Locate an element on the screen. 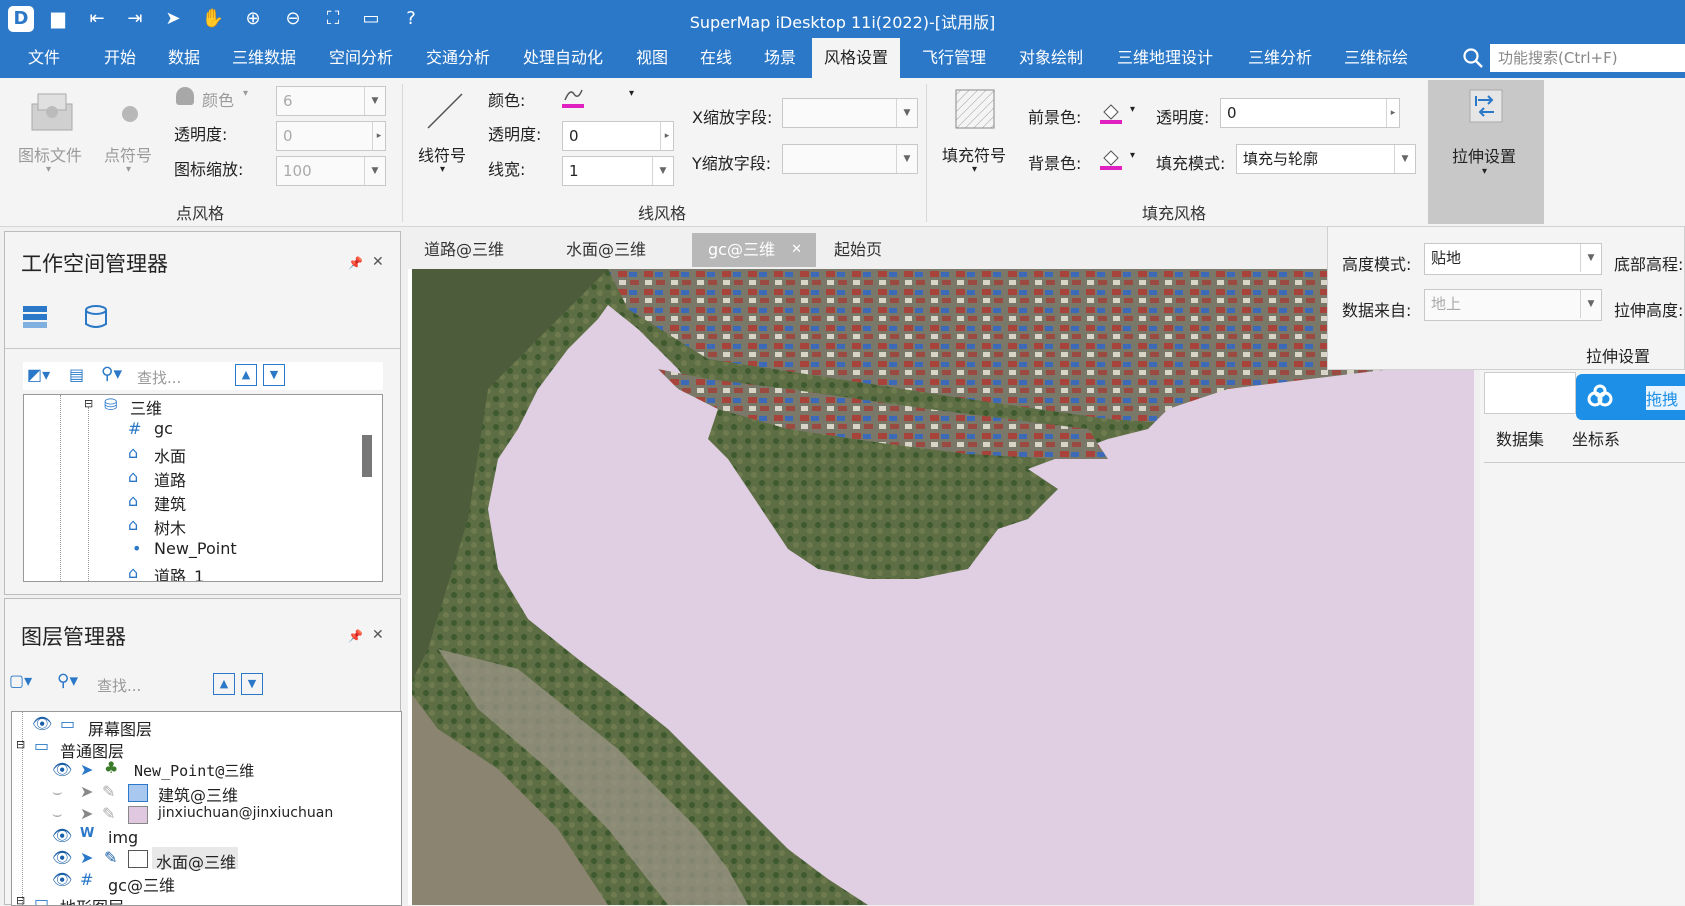 The width and height of the screenshot is (1685, 906). tree-item-tree: 树木 is located at coordinates (170, 527).